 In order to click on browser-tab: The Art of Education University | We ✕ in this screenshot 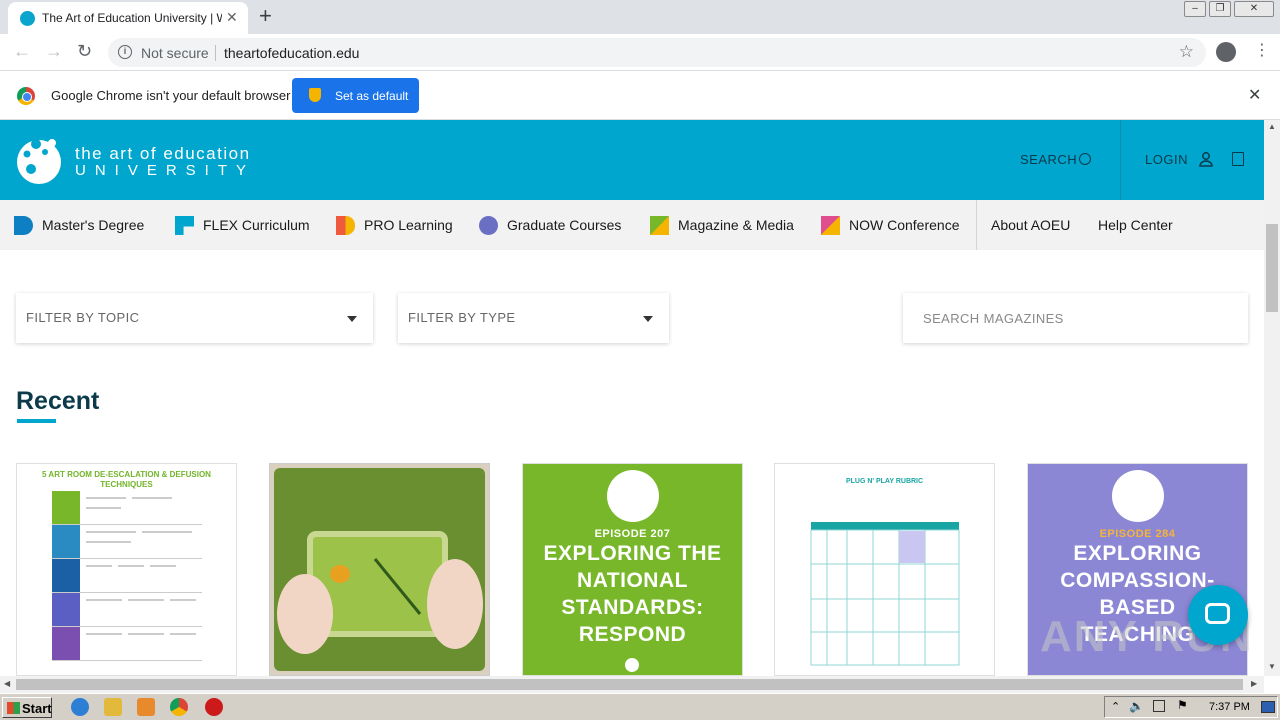, I will do `click(128, 18)`.